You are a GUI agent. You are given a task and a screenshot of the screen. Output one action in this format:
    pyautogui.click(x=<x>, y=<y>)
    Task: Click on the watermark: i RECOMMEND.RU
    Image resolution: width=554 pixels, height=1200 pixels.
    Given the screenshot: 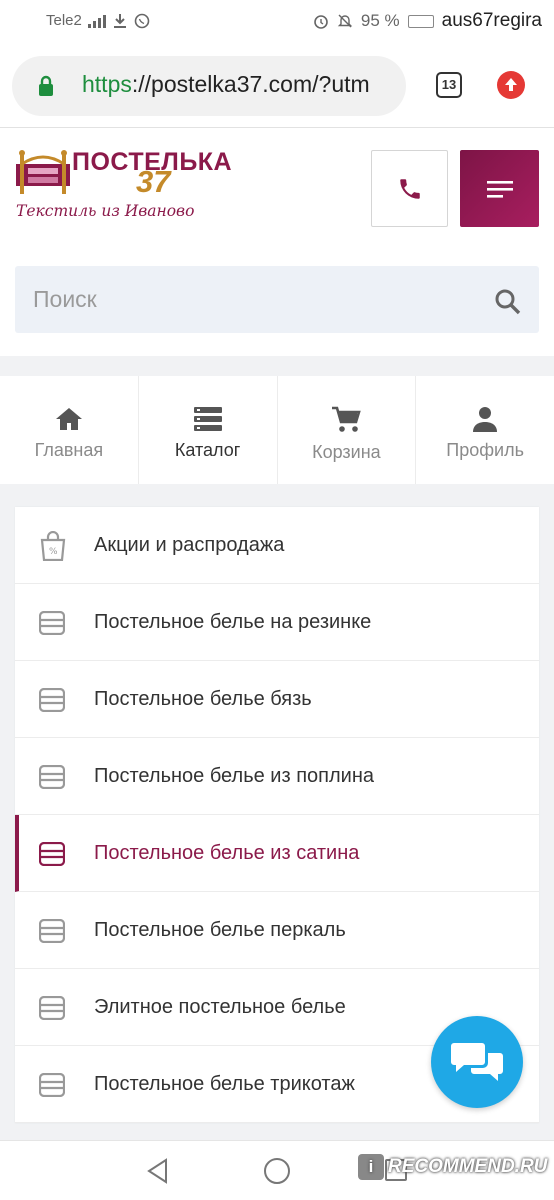 What is the action you would take?
    pyautogui.click(x=452, y=1167)
    